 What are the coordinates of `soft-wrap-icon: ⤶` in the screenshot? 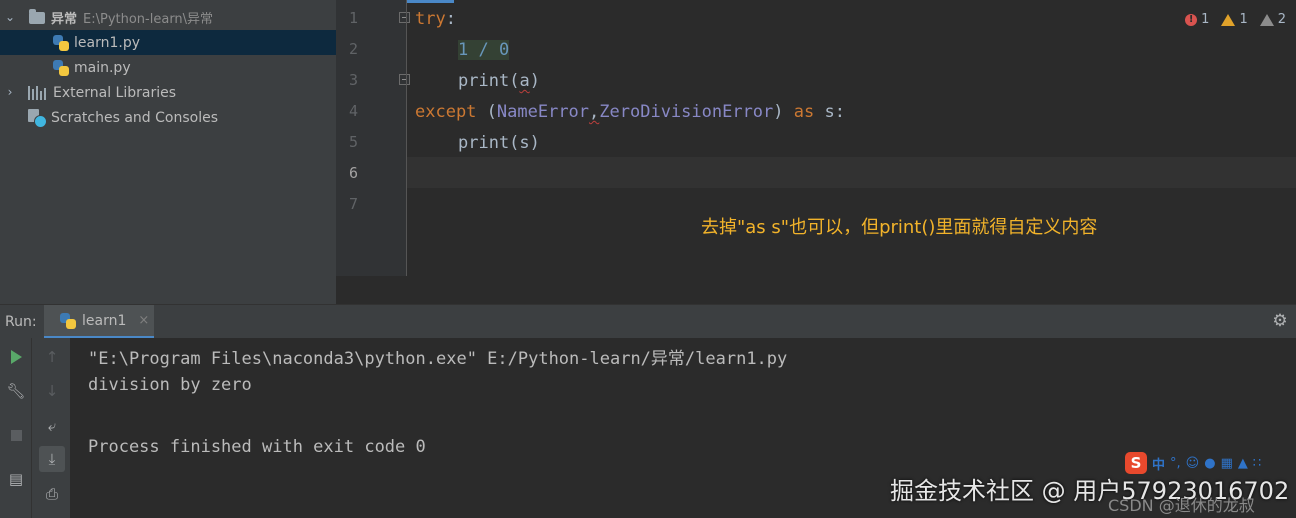 It's located at (52, 426).